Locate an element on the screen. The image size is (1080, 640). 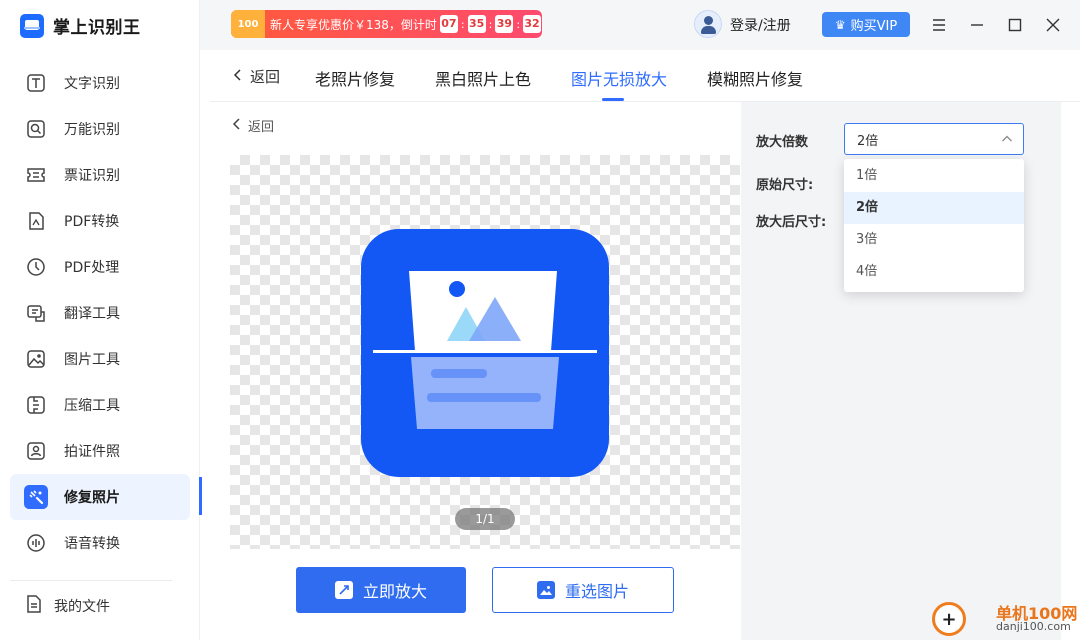
upscale-now-button: 立即放大 is located at coordinates (381, 590).